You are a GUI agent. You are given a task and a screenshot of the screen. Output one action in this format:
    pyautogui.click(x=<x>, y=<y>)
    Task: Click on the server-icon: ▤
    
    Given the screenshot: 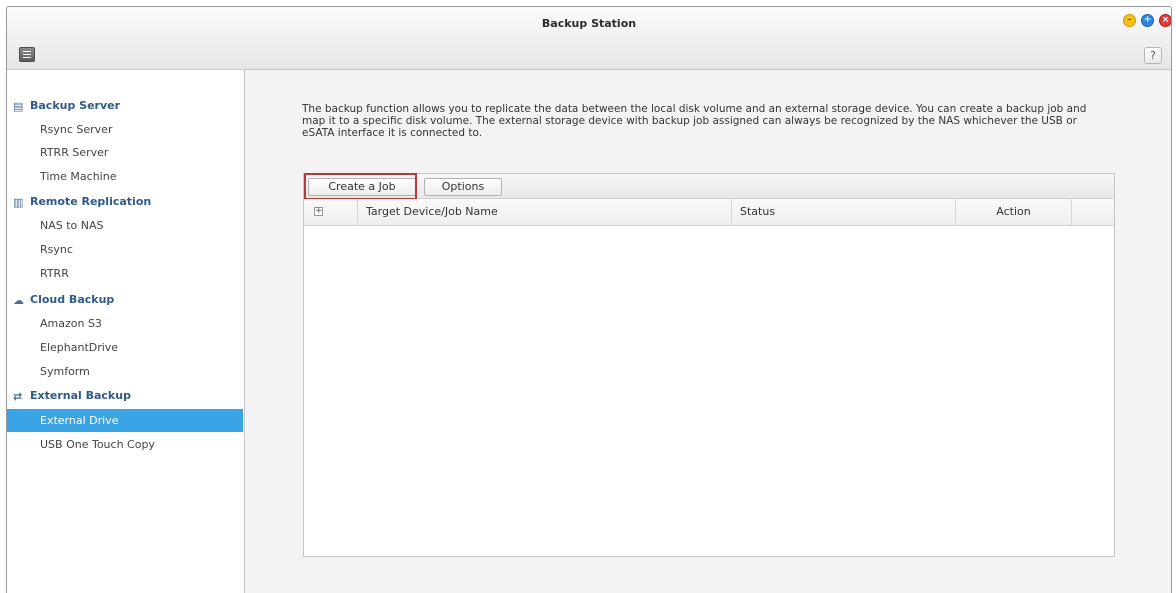 What is the action you would take?
    pyautogui.click(x=18, y=106)
    